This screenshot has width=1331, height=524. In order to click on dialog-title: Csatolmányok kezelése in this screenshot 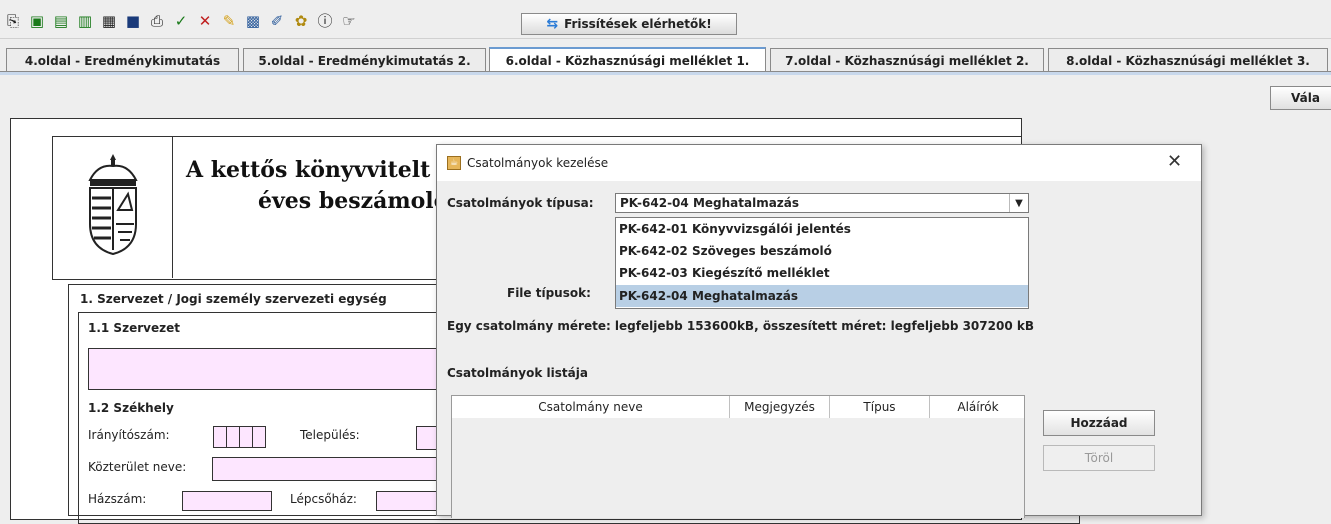, I will do `click(538, 163)`.